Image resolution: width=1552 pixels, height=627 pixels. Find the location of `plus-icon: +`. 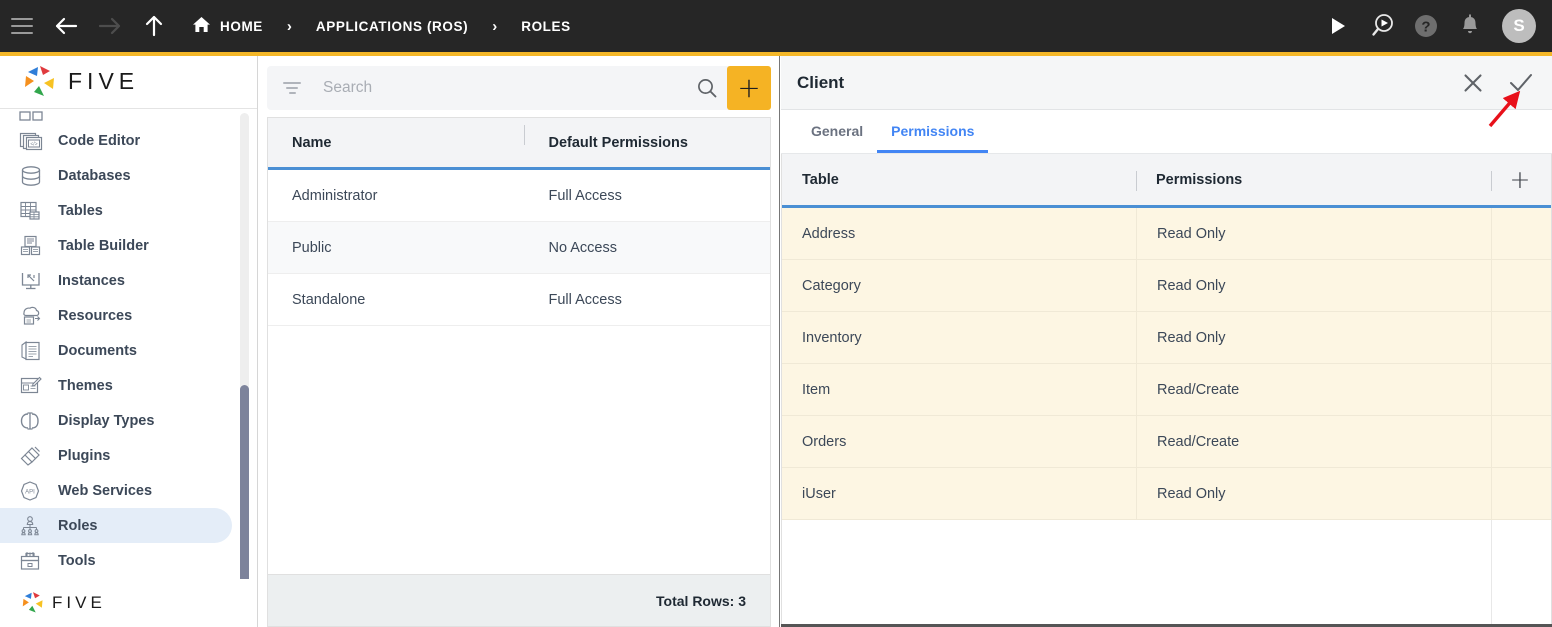

plus-icon: + is located at coordinates (1520, 179).